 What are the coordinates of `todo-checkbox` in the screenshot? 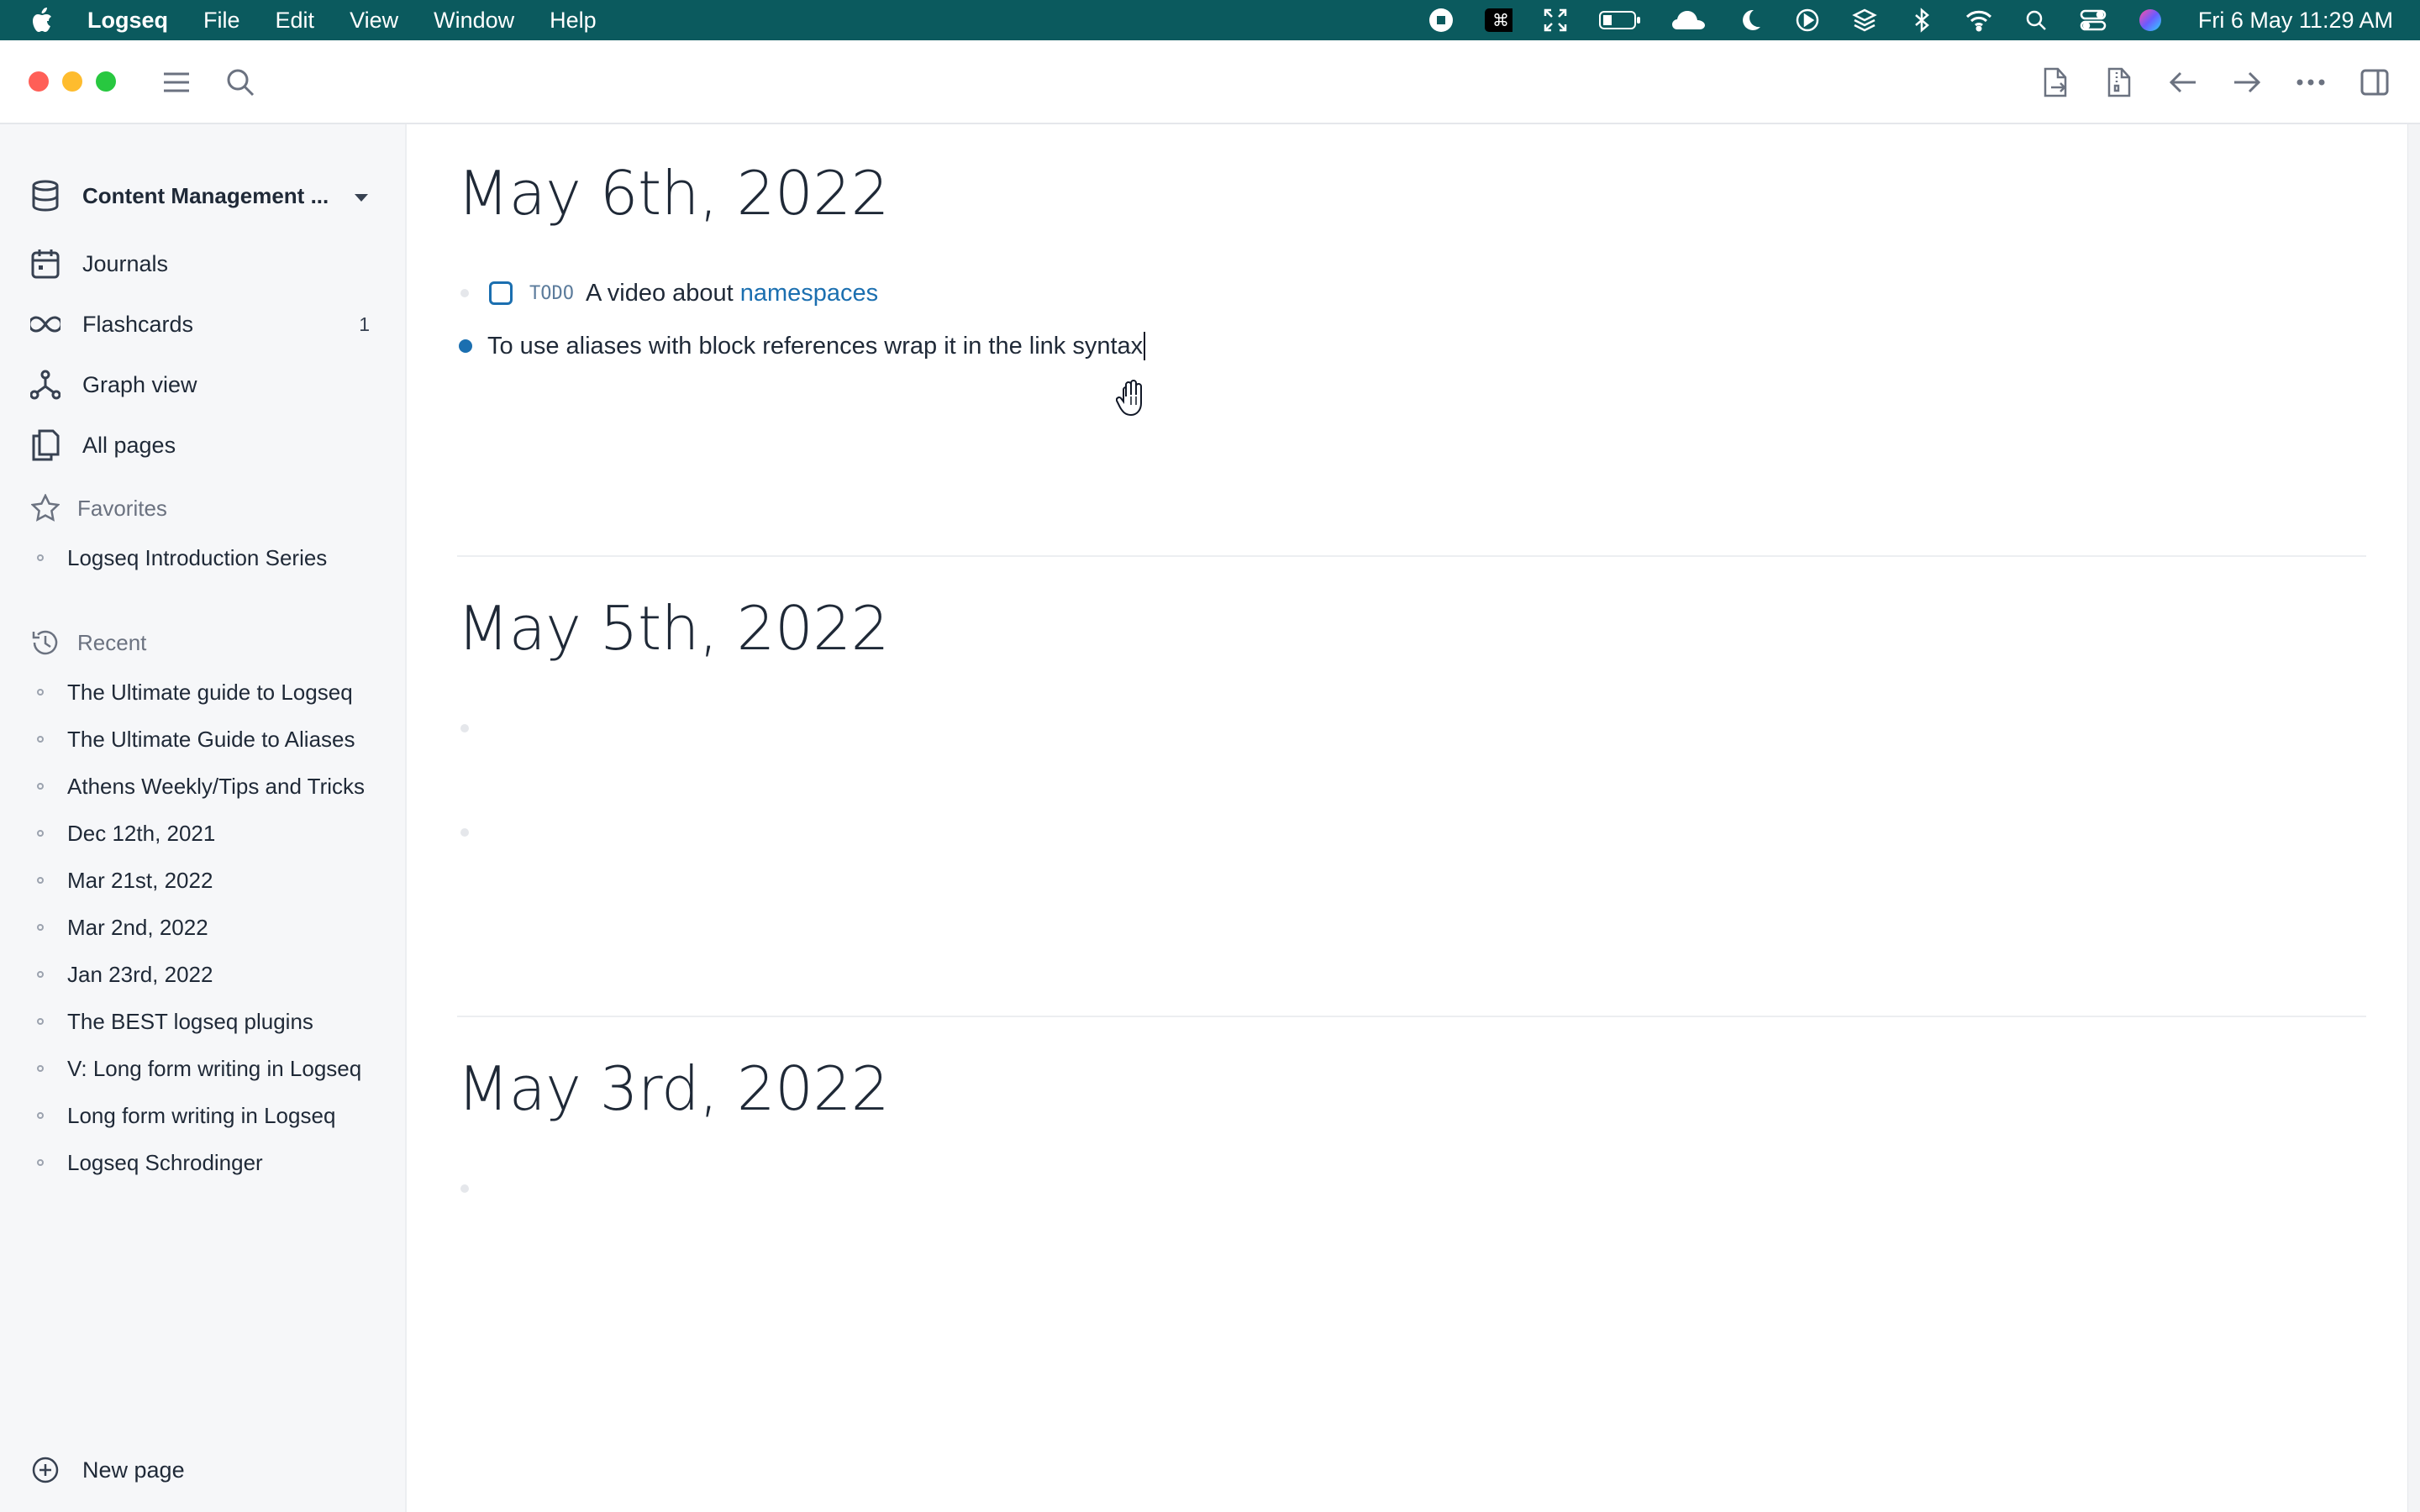 It's located at (501, 293).